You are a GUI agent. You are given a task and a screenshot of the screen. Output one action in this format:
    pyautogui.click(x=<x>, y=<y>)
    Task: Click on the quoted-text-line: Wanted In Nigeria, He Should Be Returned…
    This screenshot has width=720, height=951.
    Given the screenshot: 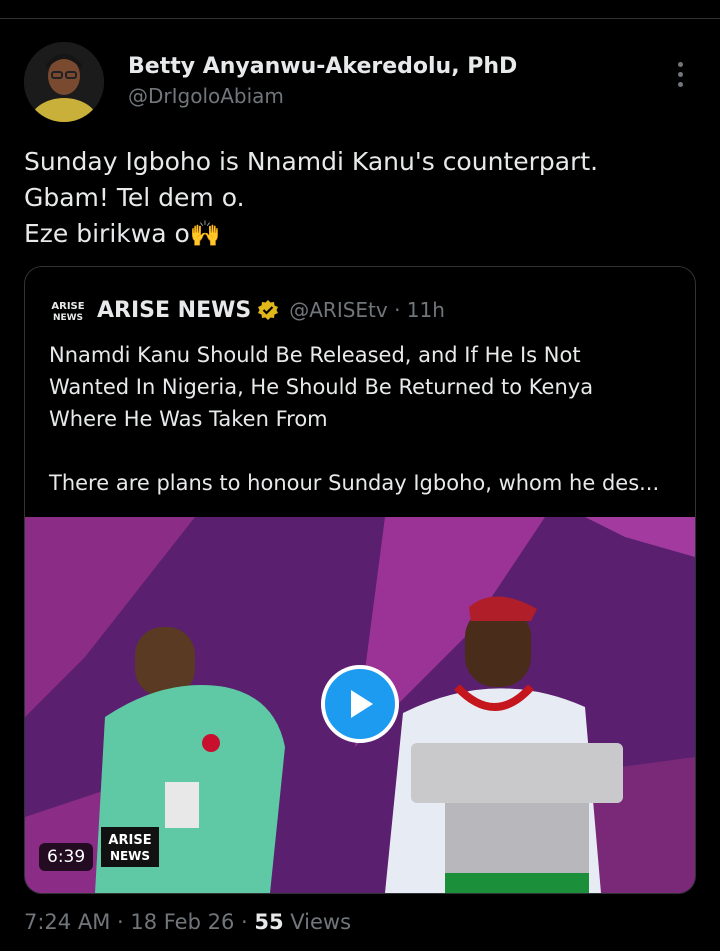 What is the action you would take?
    pyautogui.click(x=321, y=387)
    